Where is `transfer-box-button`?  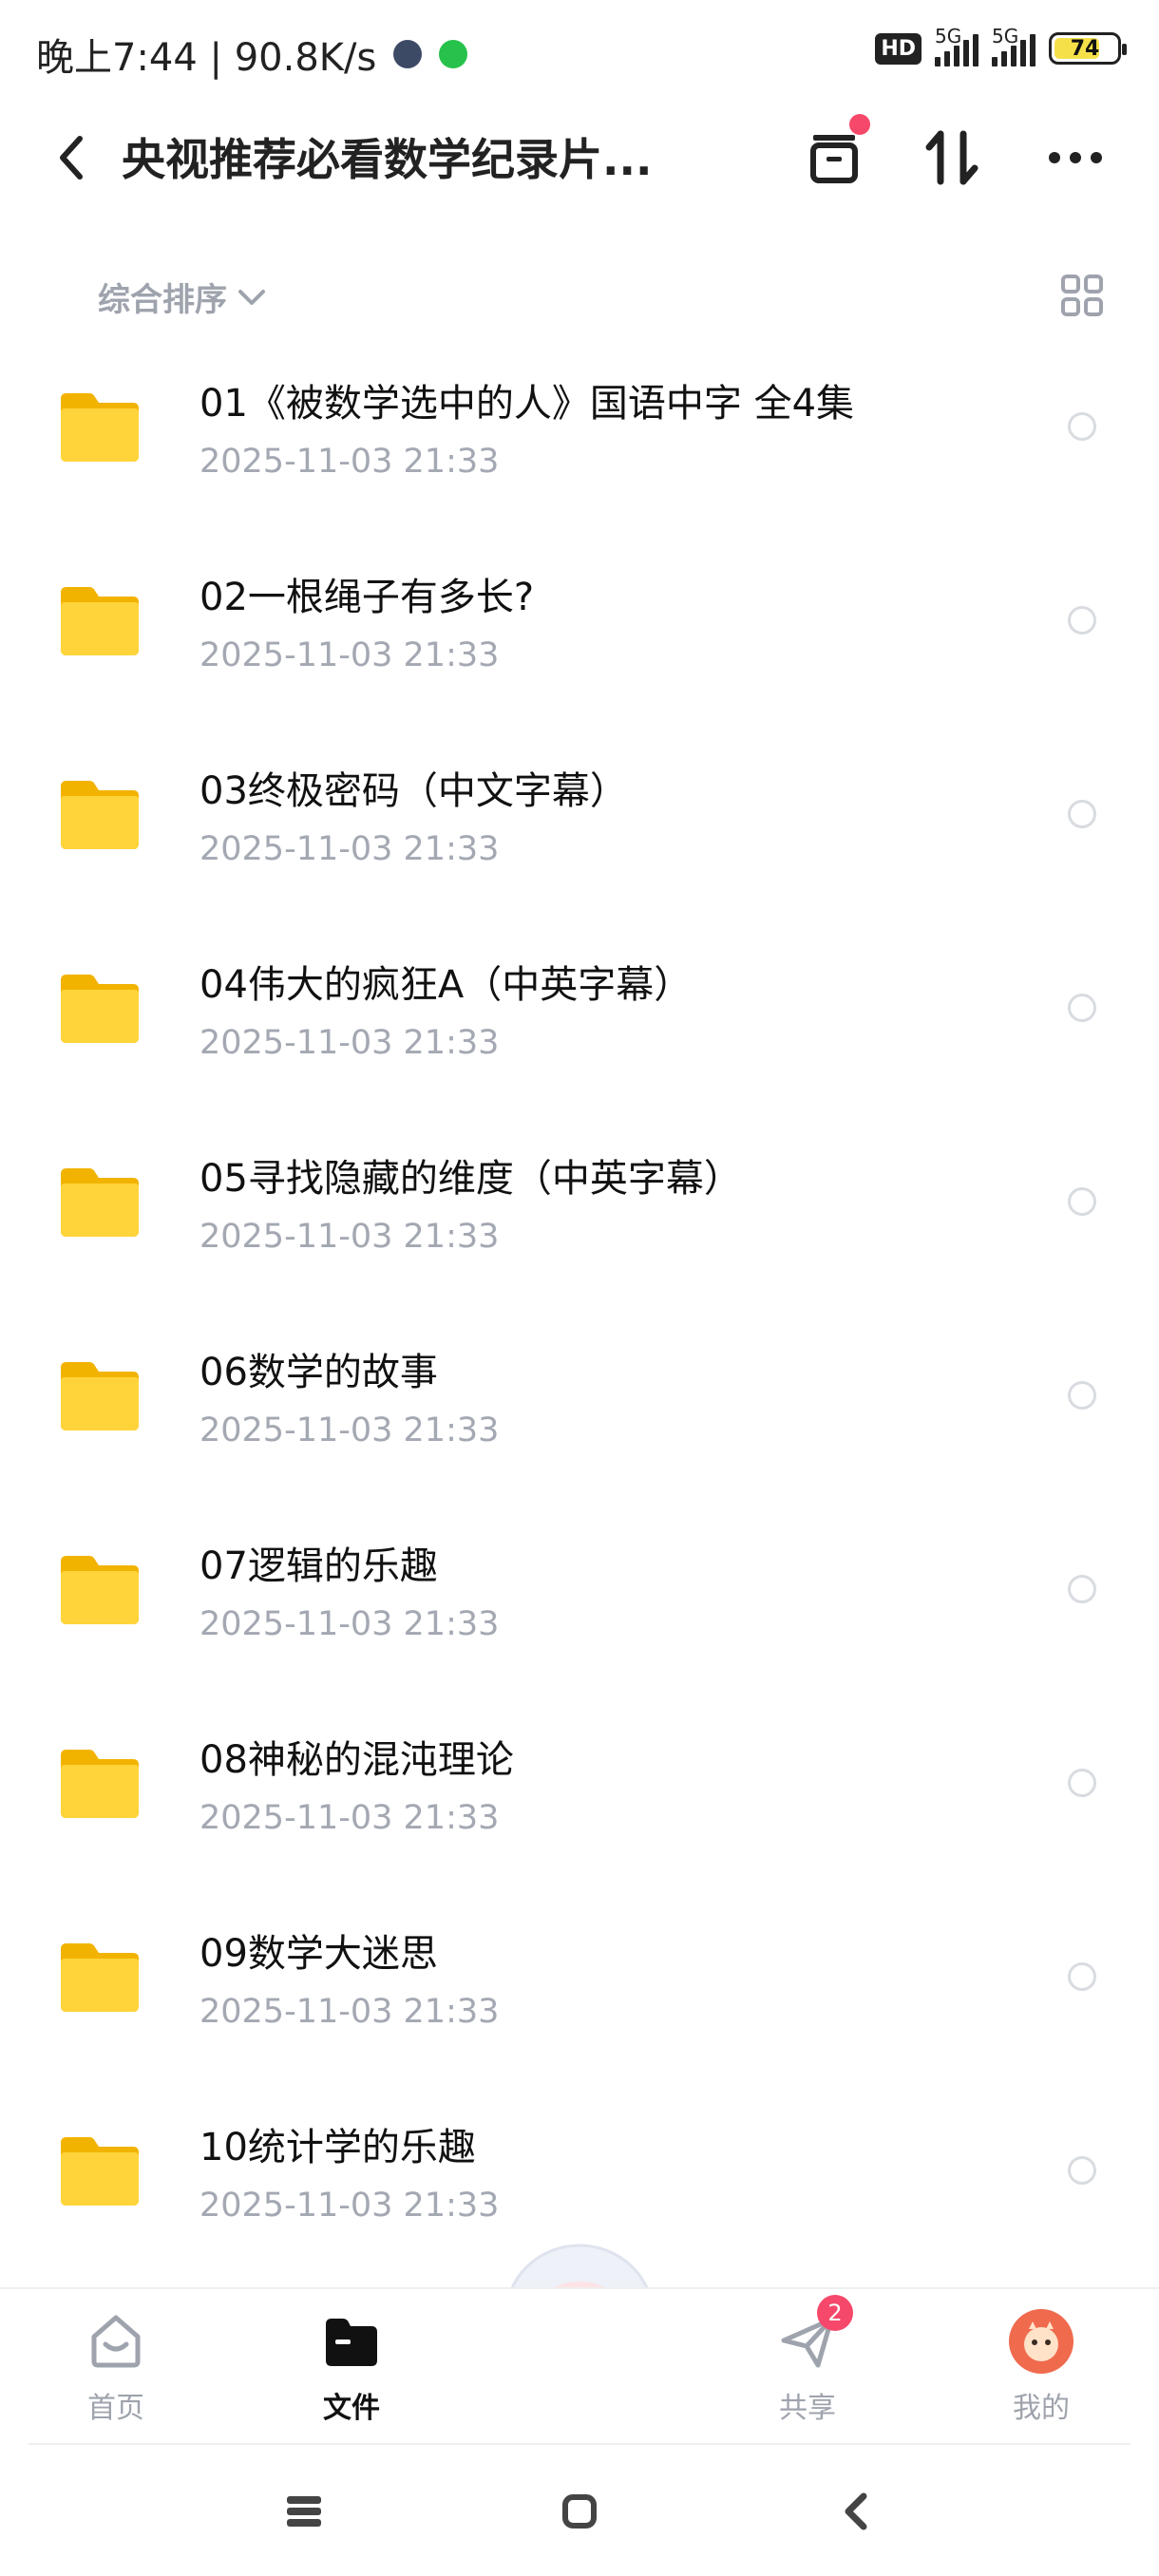 transfer-box-button is located at coordinates (834, 154).